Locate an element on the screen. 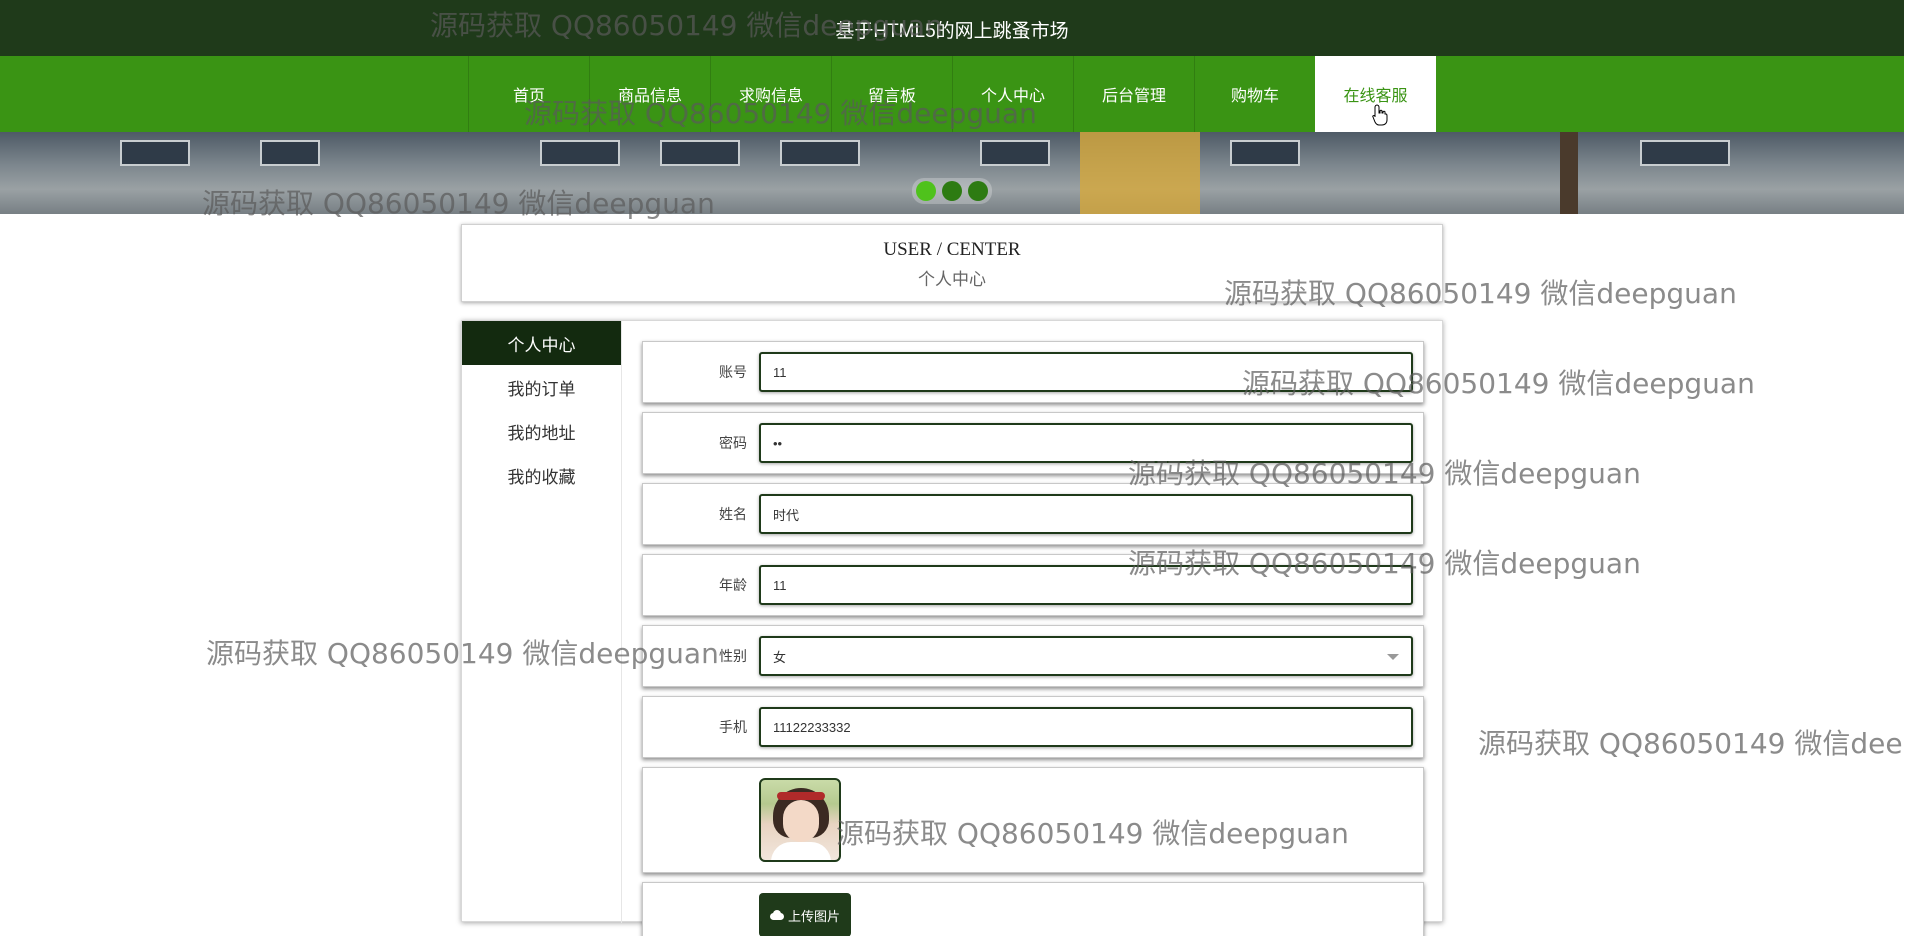 The image size is (1912, 936). form-row-age: 年龄 11 is located at coordinates (1033, 585).